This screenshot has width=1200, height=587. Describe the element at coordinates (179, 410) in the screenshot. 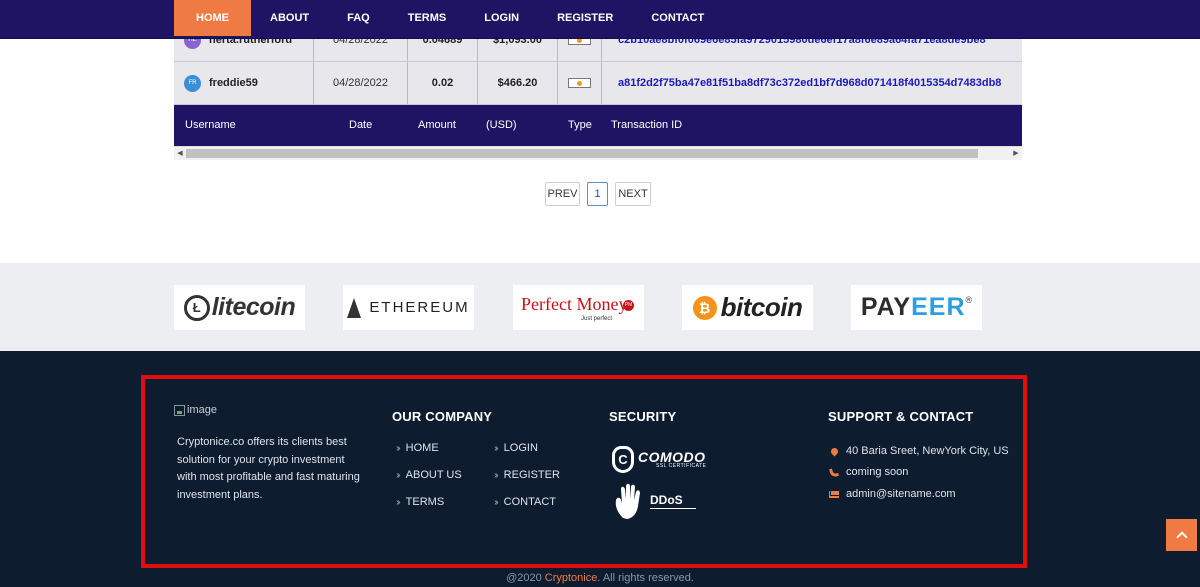

I see `broken-image-icon` at that location.